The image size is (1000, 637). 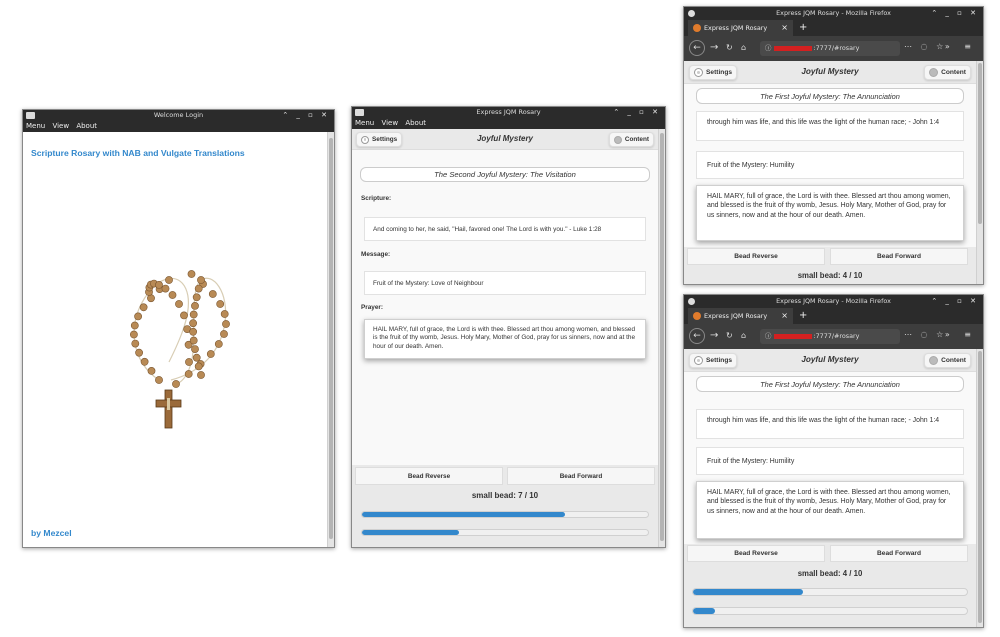 I want to click on window-titlebar: Welcome Login ⌃ _ ▫ ✕, so click(x=178, y=115).